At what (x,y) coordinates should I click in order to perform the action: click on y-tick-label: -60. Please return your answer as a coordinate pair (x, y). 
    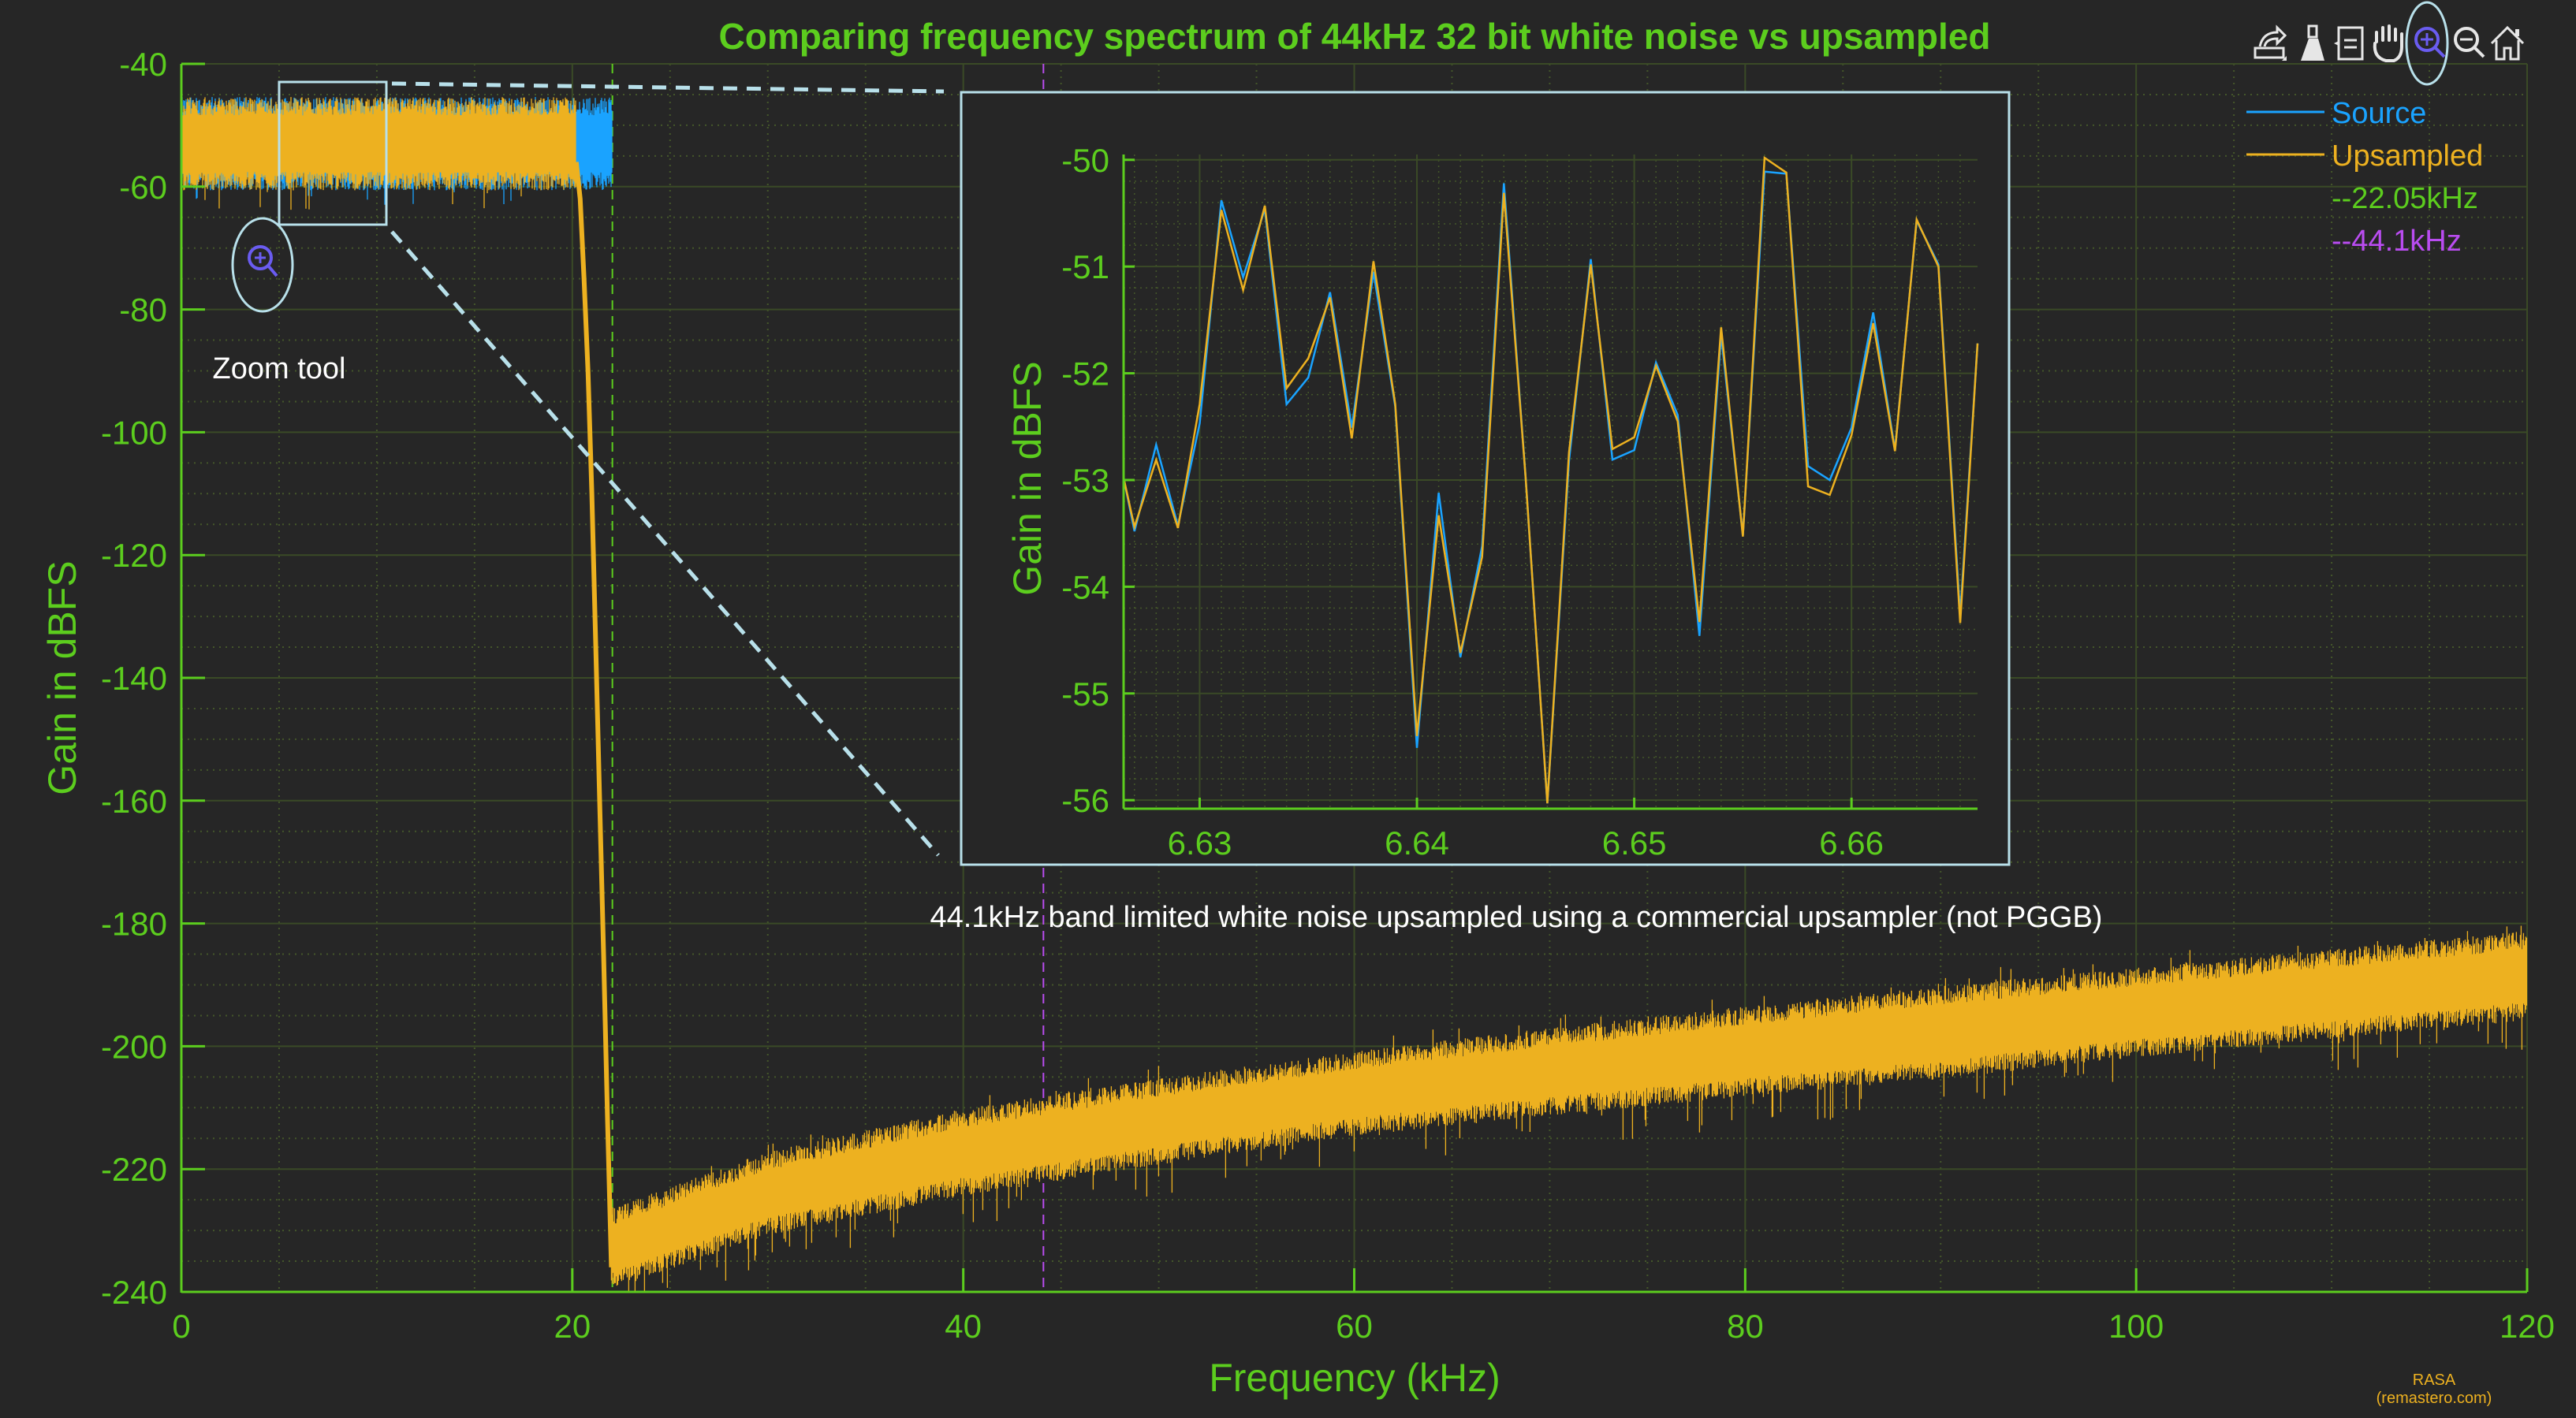
    Looking at the image, I should click on (143, 187).